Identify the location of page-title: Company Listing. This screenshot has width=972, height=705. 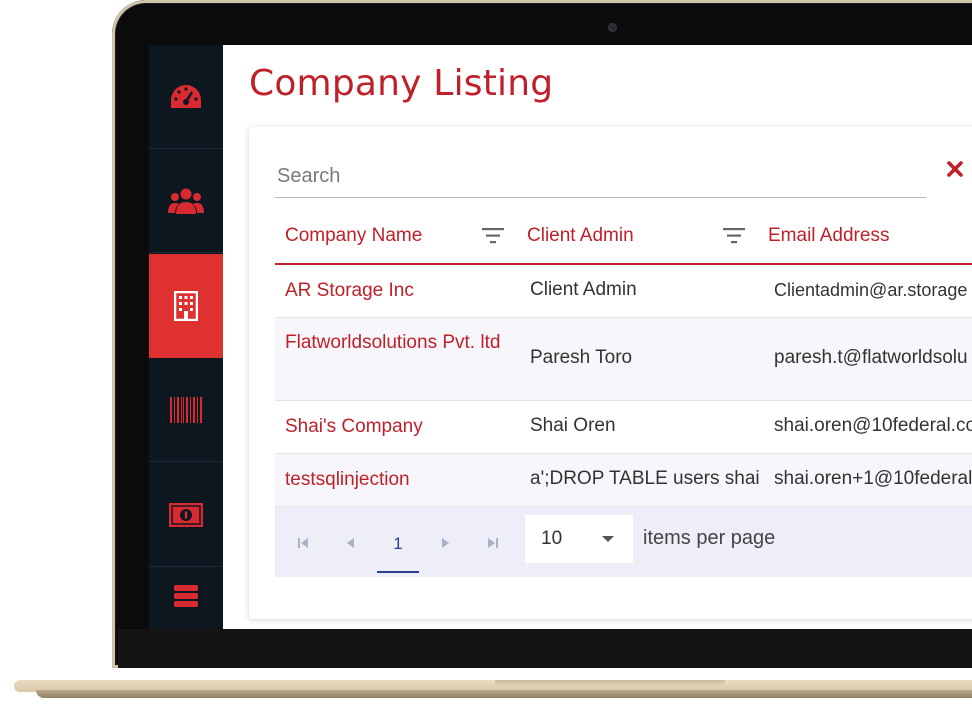
(401, 83).